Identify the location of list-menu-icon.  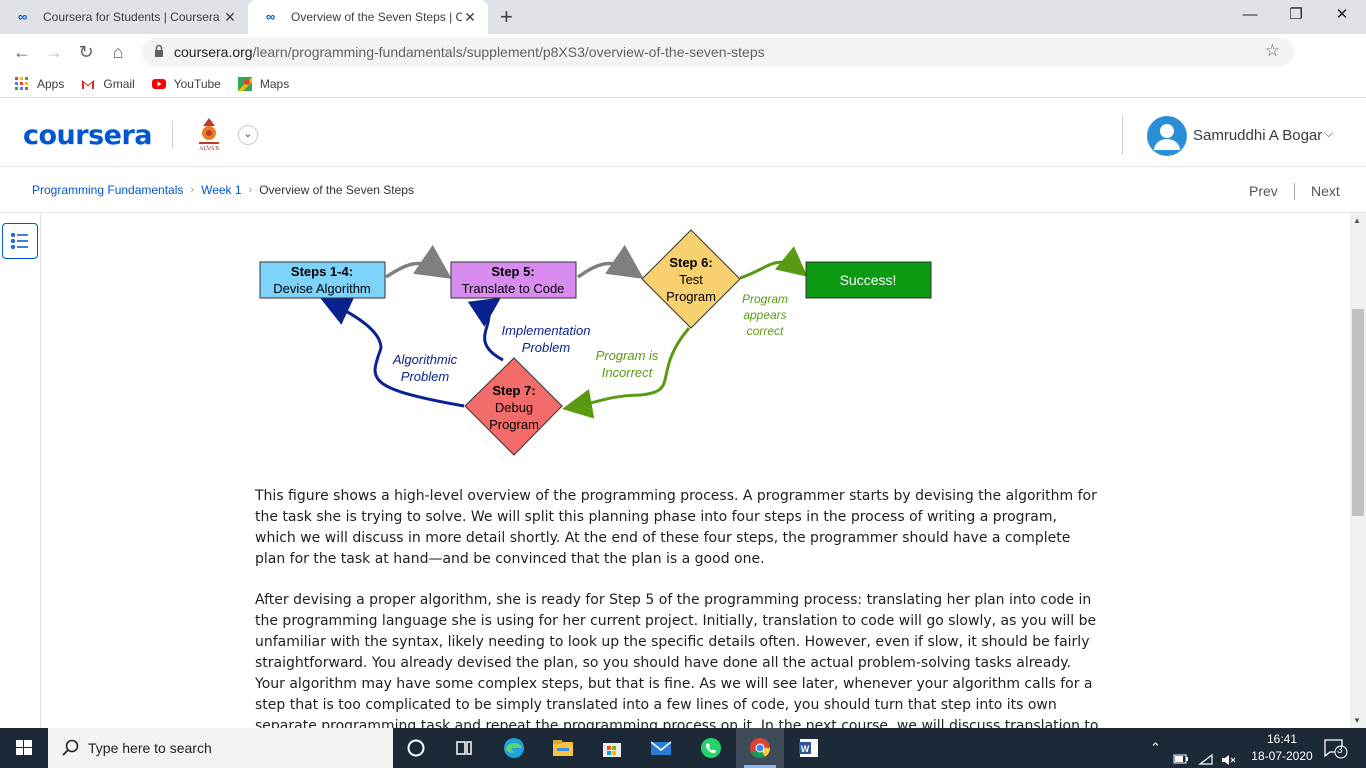
(19, 241).